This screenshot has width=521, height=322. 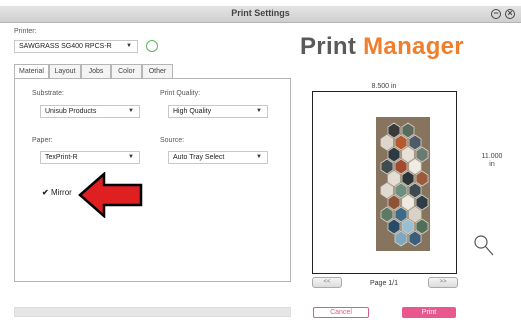 I want to click on tab-other: Other, so click(x=157, y=71).